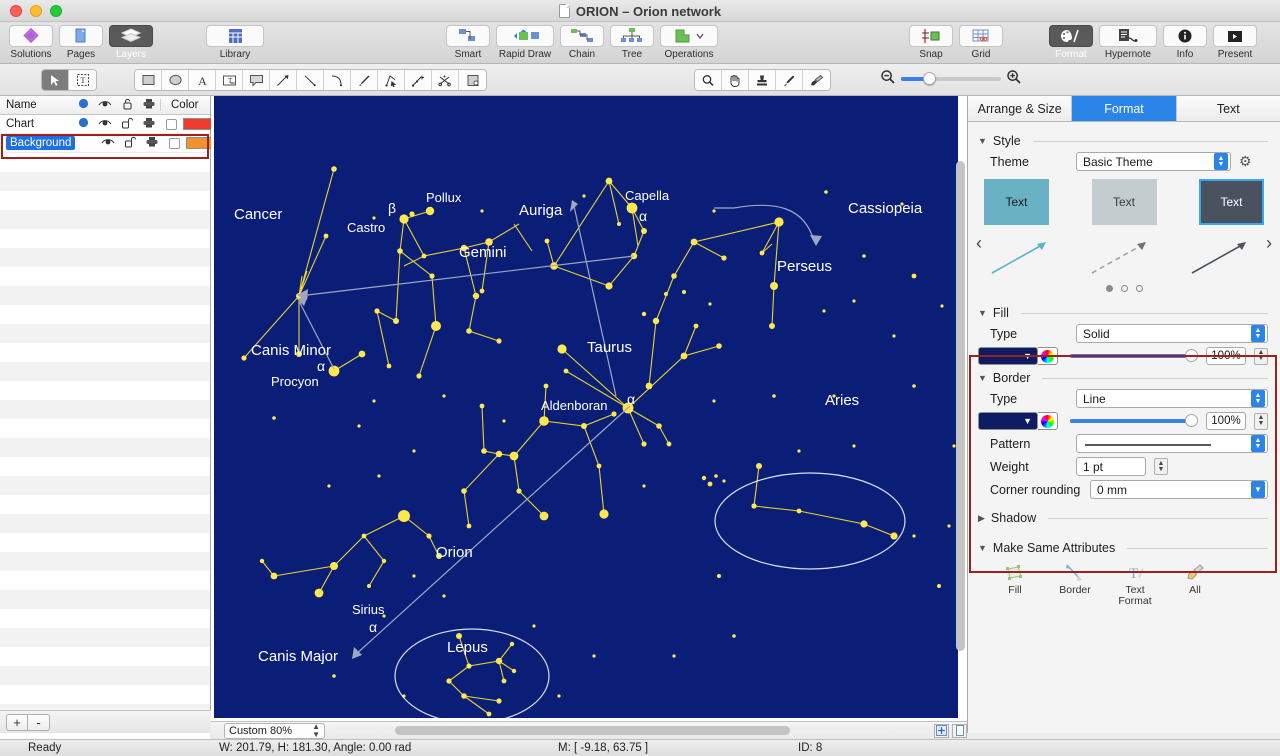  What do you see at coordinates (1075, 585) in the screenshot?
I see `make-same-border-button: Border` at bounding box center [1075, 585].